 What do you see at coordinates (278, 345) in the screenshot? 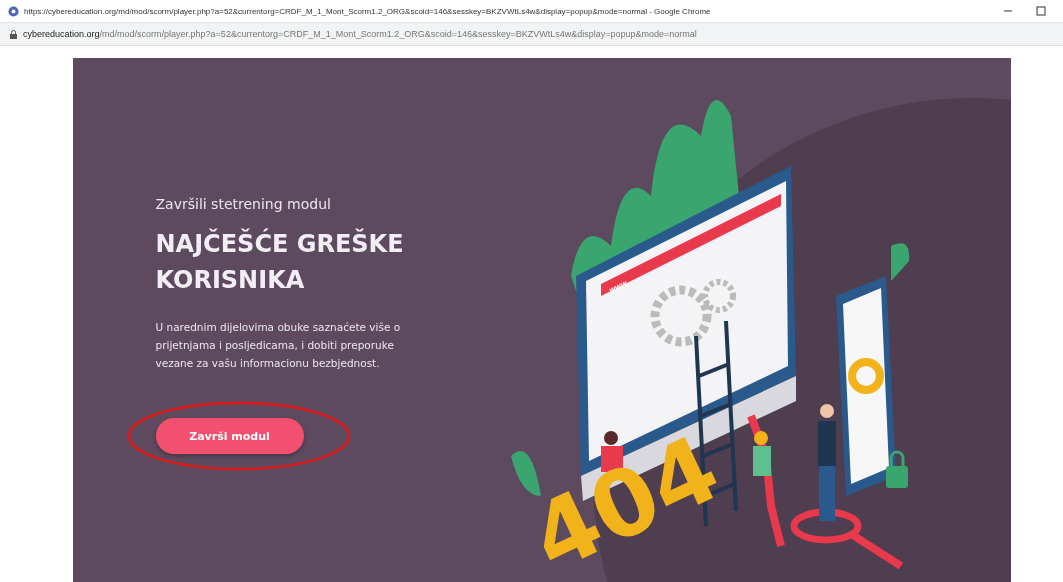
I see `description-text: U narednim dijelovima obuke saznaćete više o prijetnjama i posljedicama, i dobiti preporuke vezane za vašu informacionu bezbjednost.` at bounding box center [278, 345].